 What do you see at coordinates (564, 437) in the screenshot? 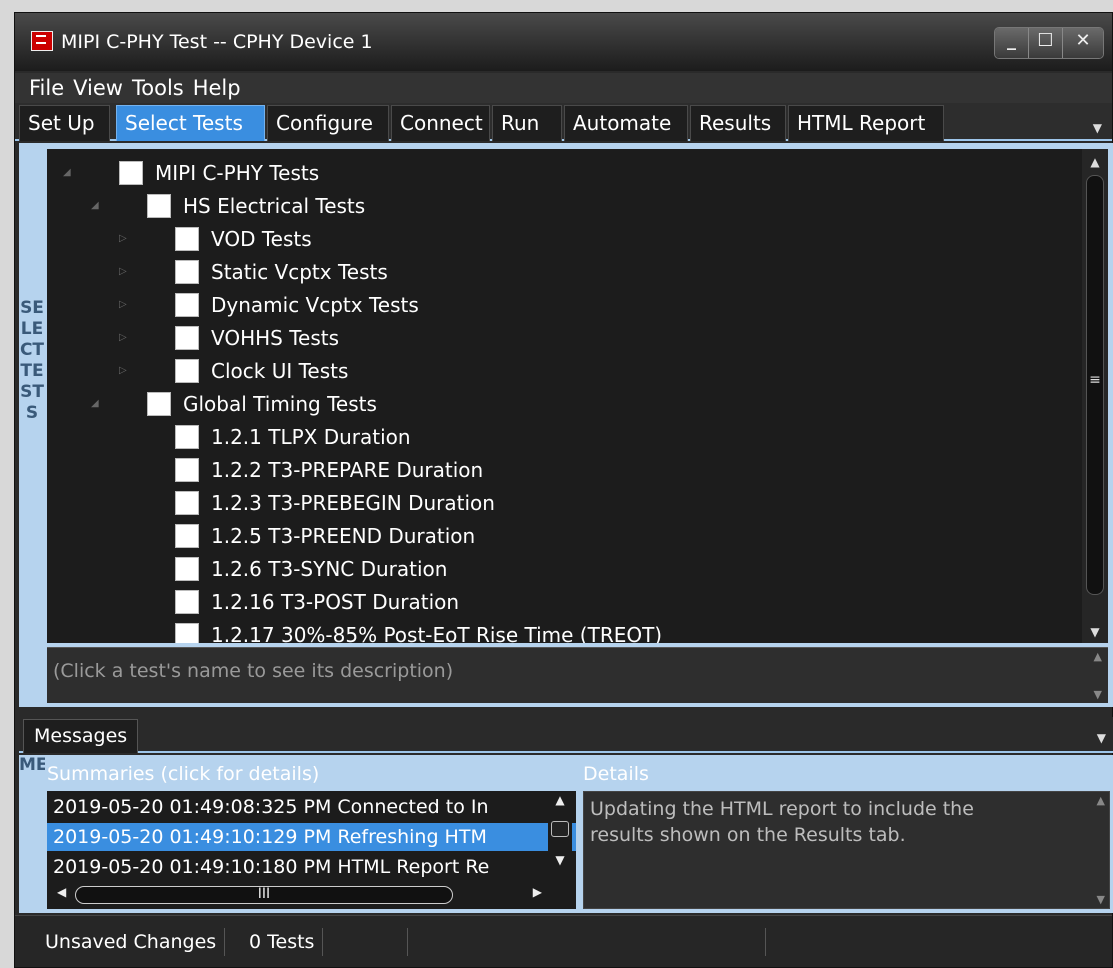
I see `tree-row: 1.2.1 TLPX Duration` at bounding box center [564, 437].